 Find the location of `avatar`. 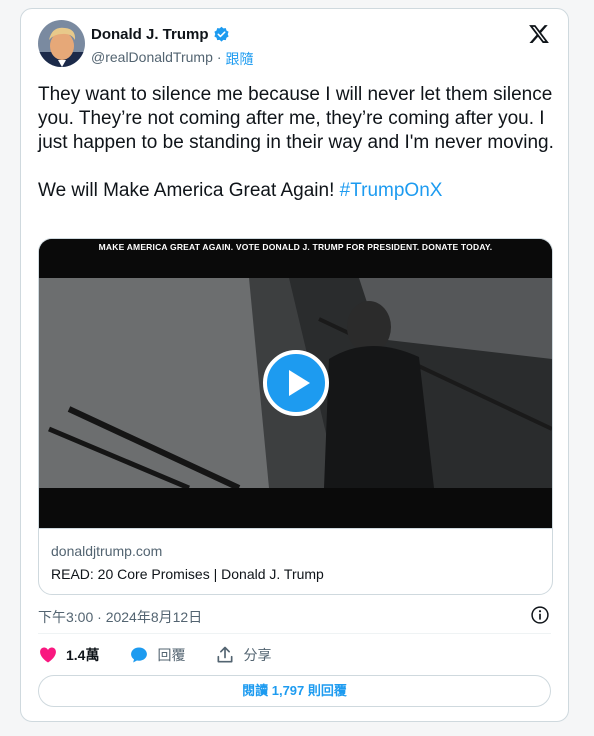

avatar is located at coordinates (61, 43).